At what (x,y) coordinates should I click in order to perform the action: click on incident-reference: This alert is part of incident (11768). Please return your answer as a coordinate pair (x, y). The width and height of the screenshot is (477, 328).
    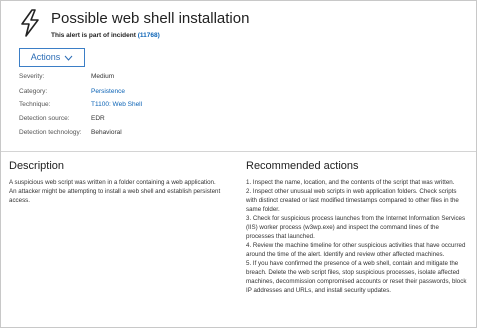
    Looking at the image, I should click on (105, 35).